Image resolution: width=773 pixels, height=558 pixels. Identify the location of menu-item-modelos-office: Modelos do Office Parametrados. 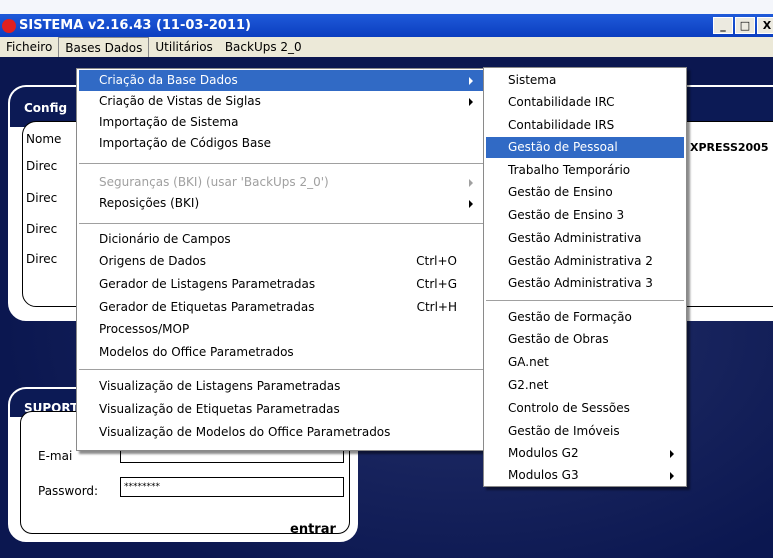
(281, 352).